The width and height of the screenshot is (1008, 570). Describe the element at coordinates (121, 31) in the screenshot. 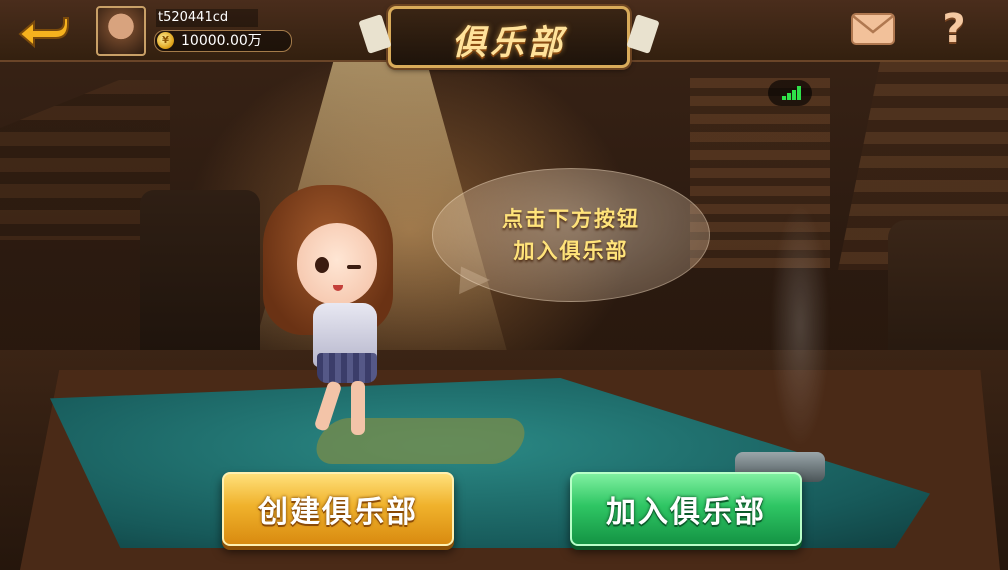

I see `avatar` at that location.